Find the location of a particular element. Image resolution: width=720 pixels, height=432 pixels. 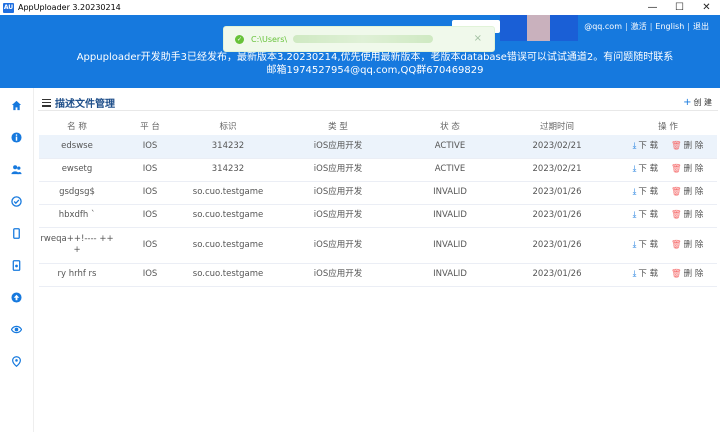

create-button: + 创 建 is located at coordinates (697, 102).